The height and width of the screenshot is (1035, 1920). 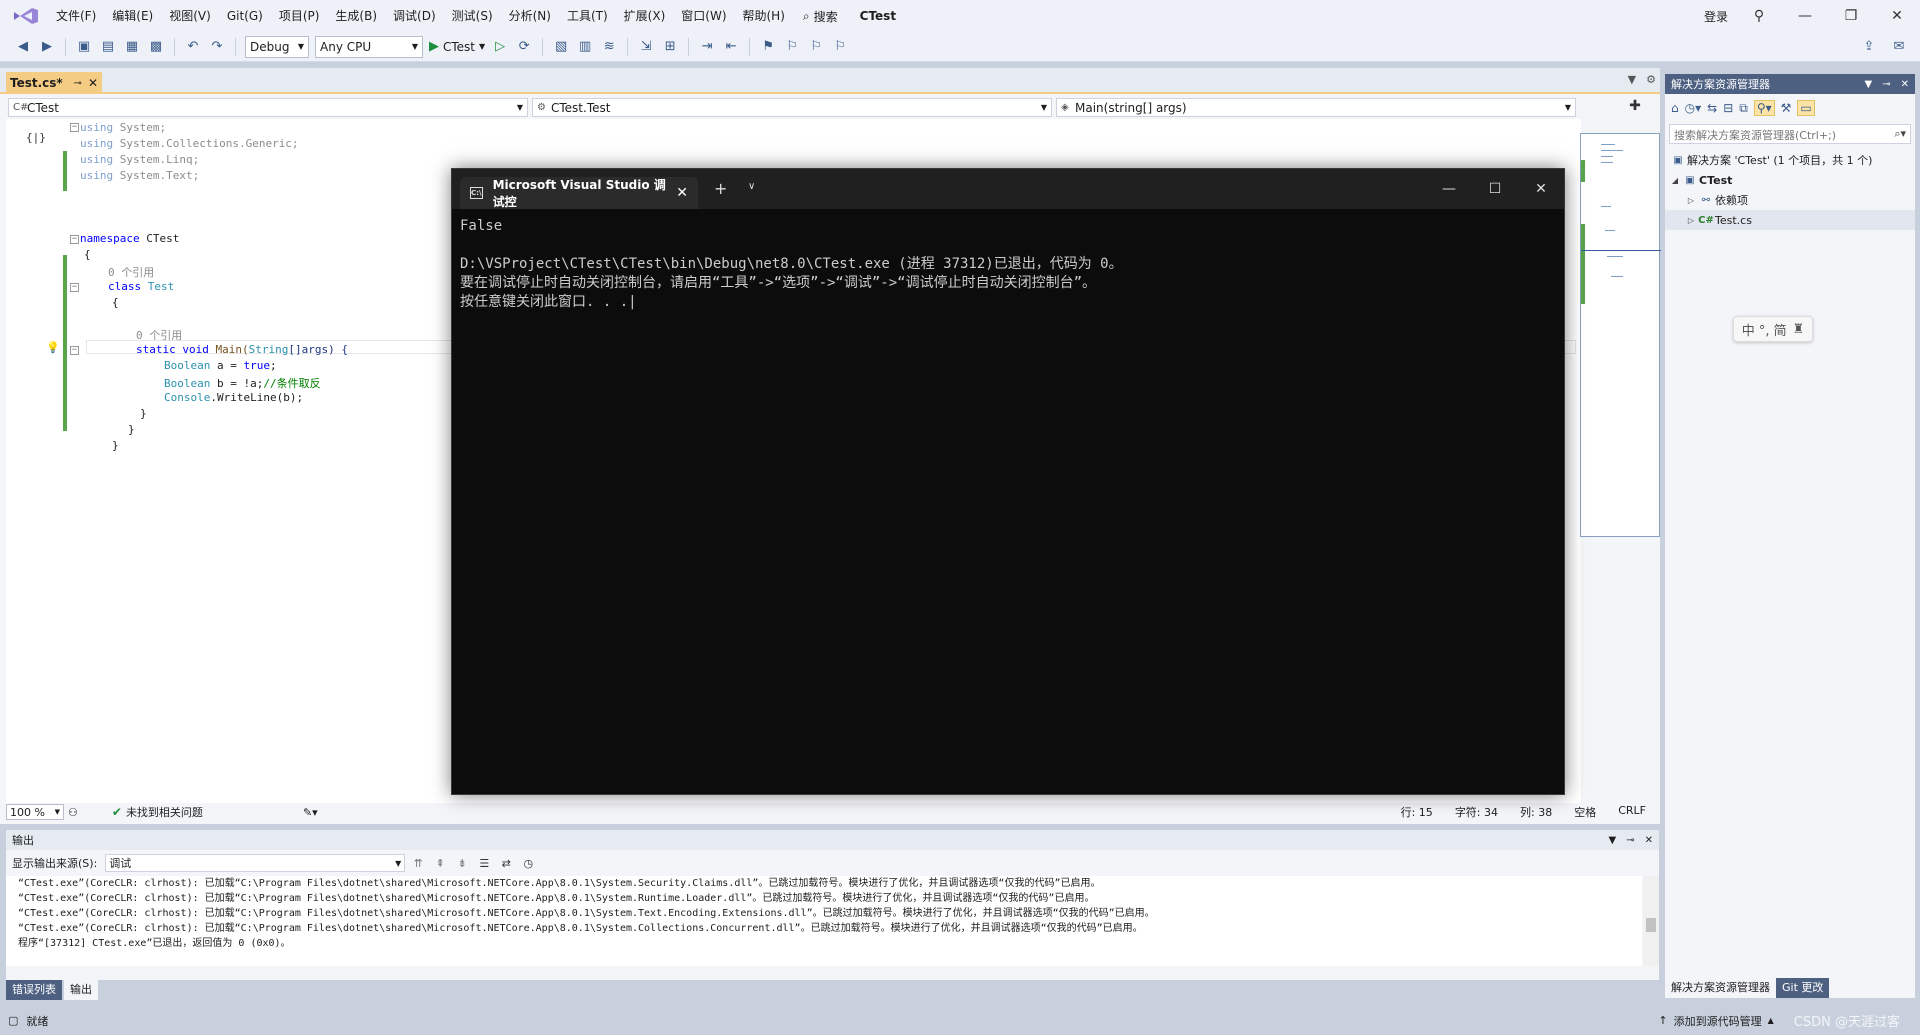 I want to click on run-button: ▶ CTest ▼, so click(x=457, y=46).